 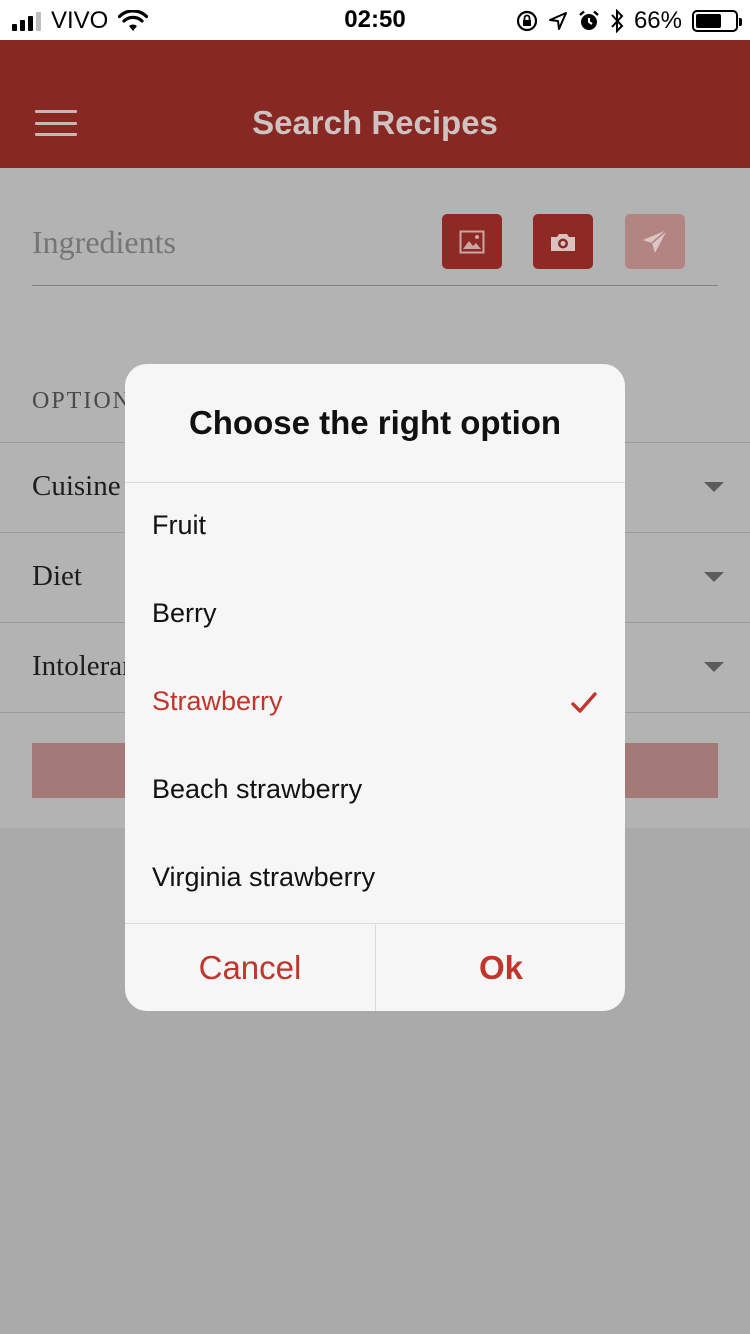 I want to click on camera-button, so click(x=563, y=241).